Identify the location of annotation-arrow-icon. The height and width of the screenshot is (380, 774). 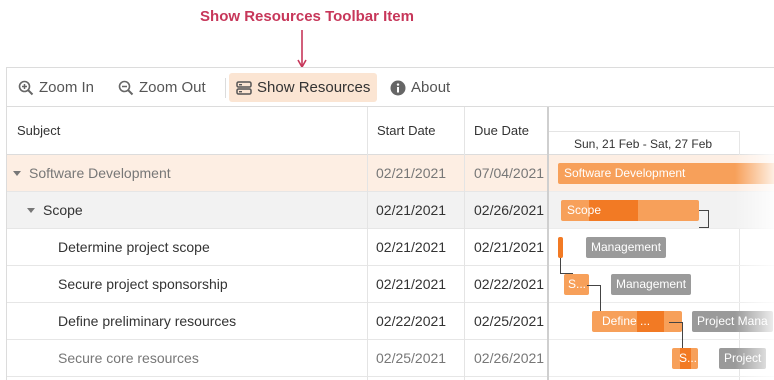
(302, 49).